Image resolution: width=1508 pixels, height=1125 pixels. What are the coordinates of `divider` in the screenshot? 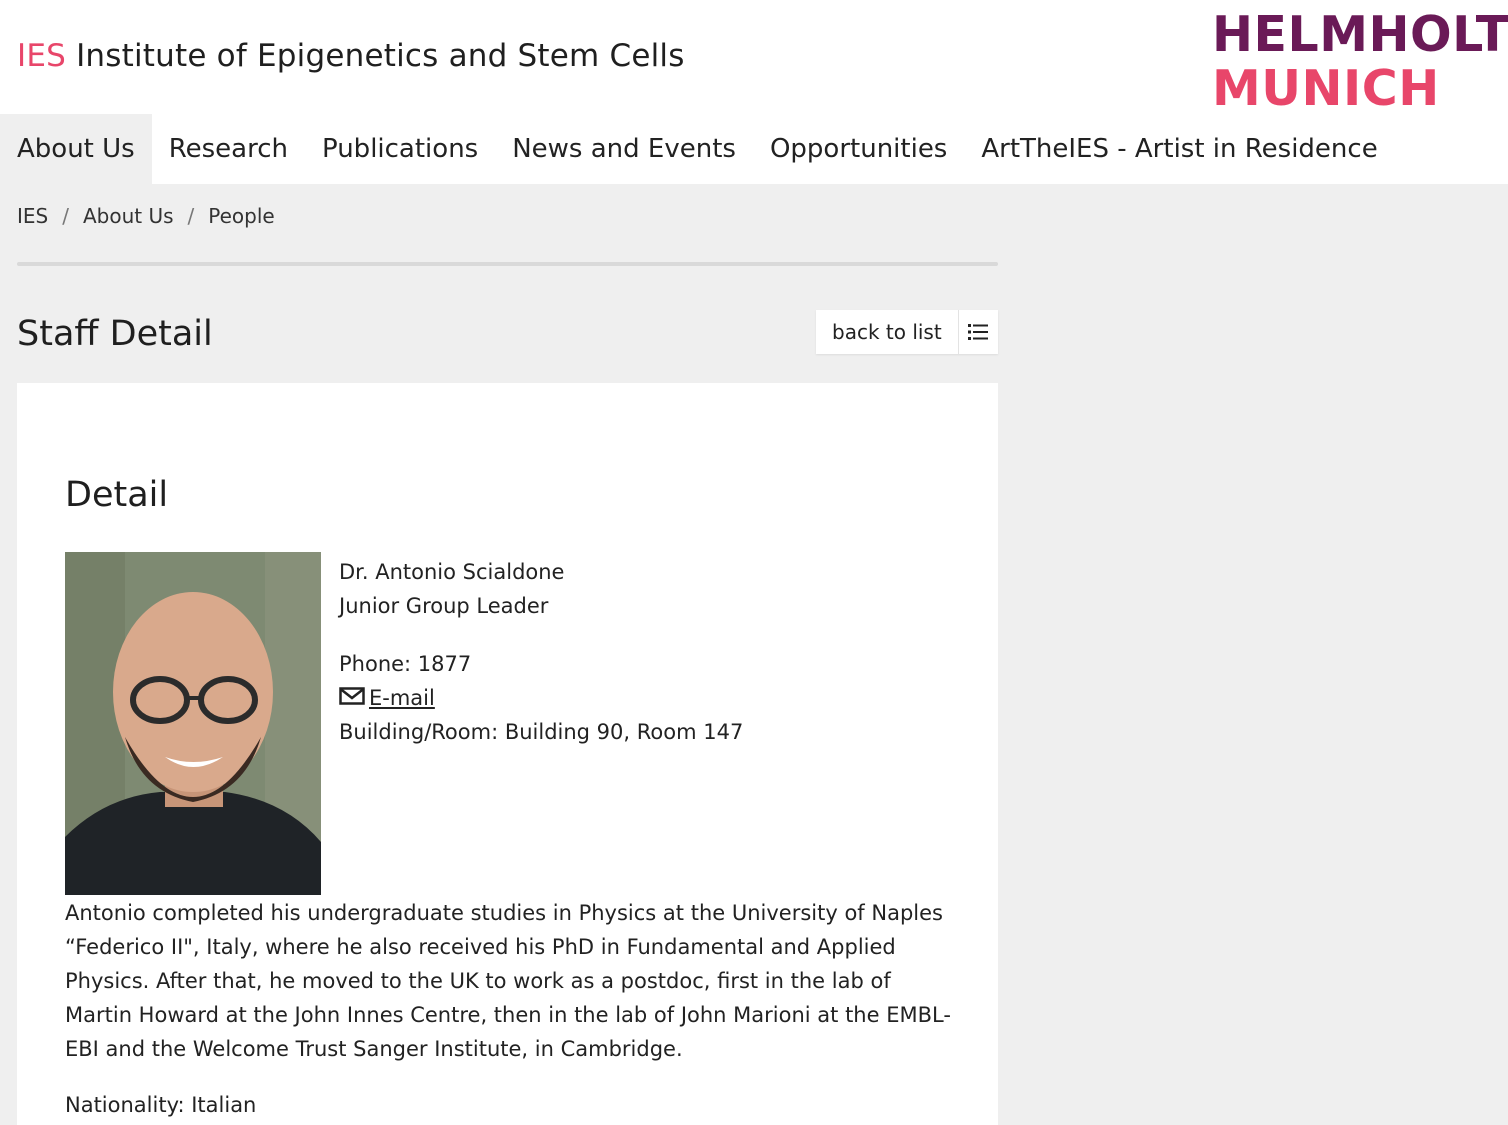 It's located at (507, 264).